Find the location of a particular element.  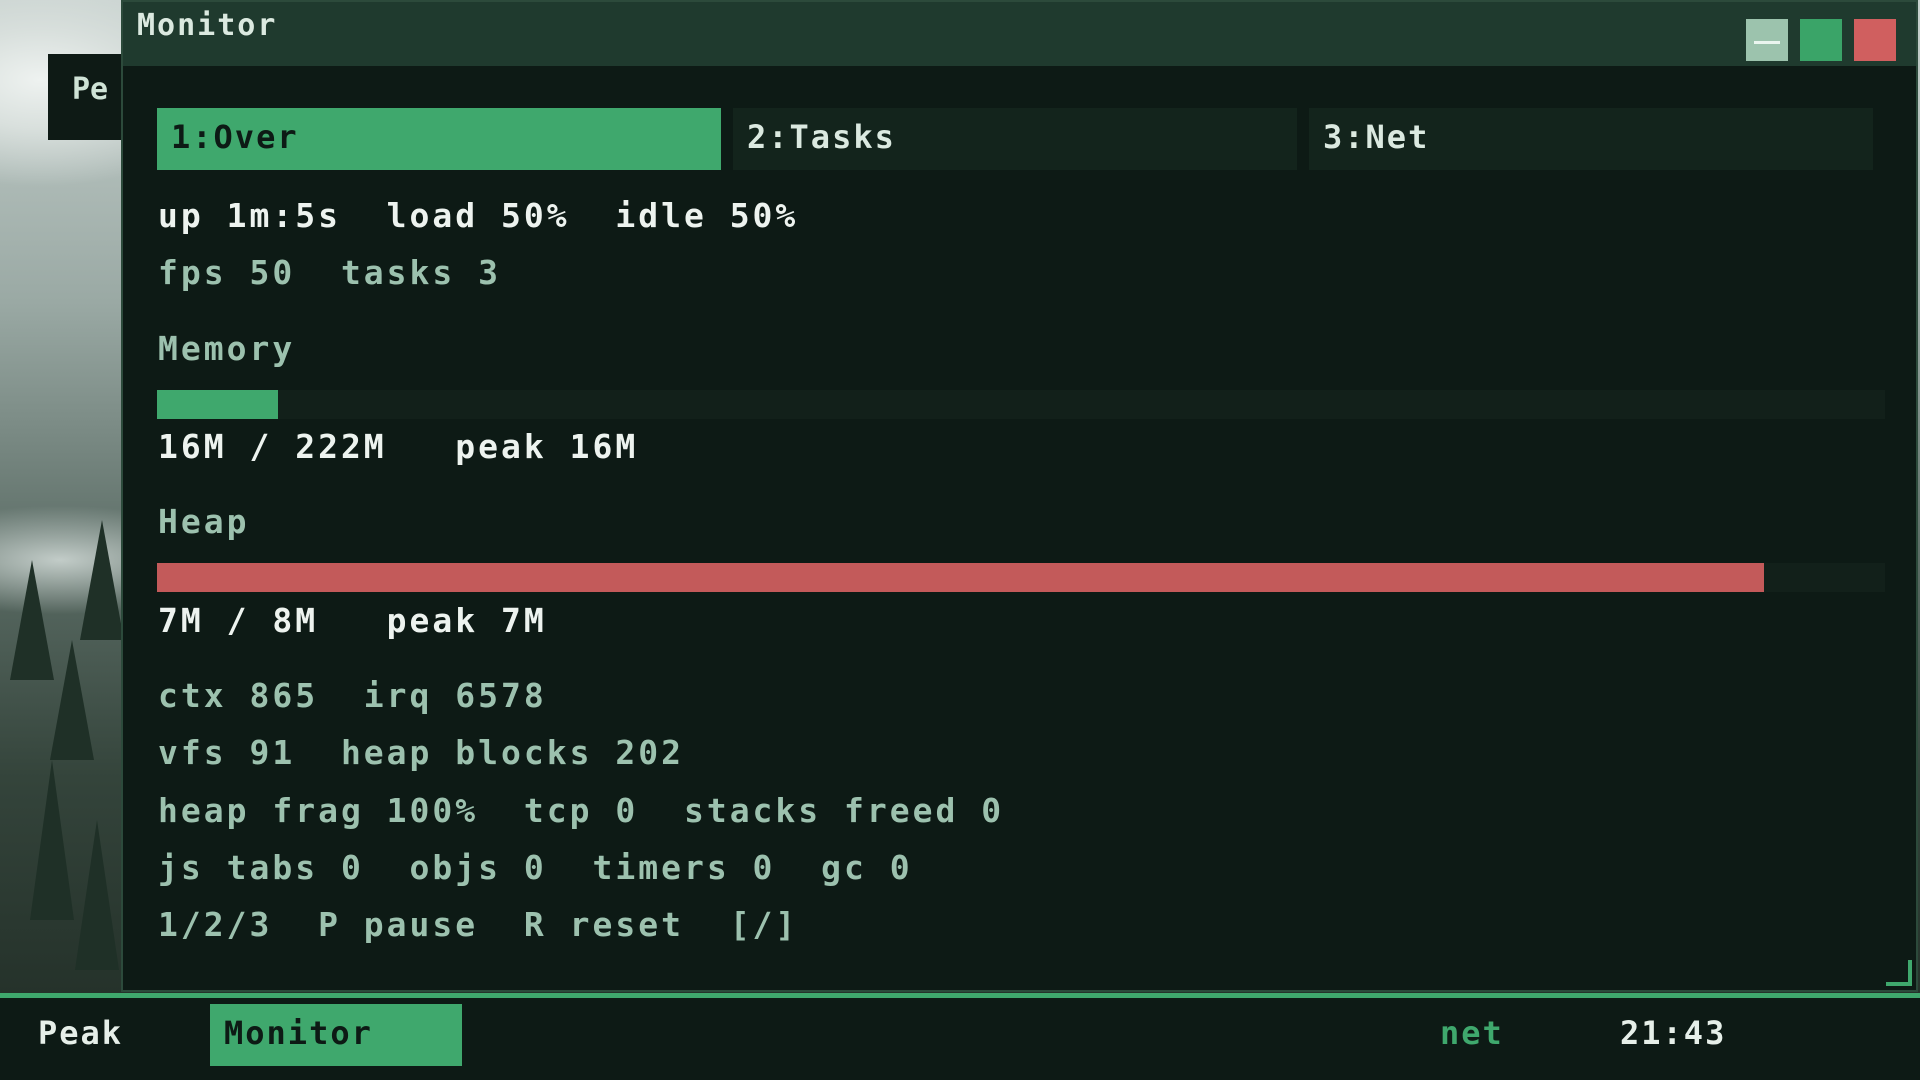

heap-label: Heap is located at coordinates (204, 521).